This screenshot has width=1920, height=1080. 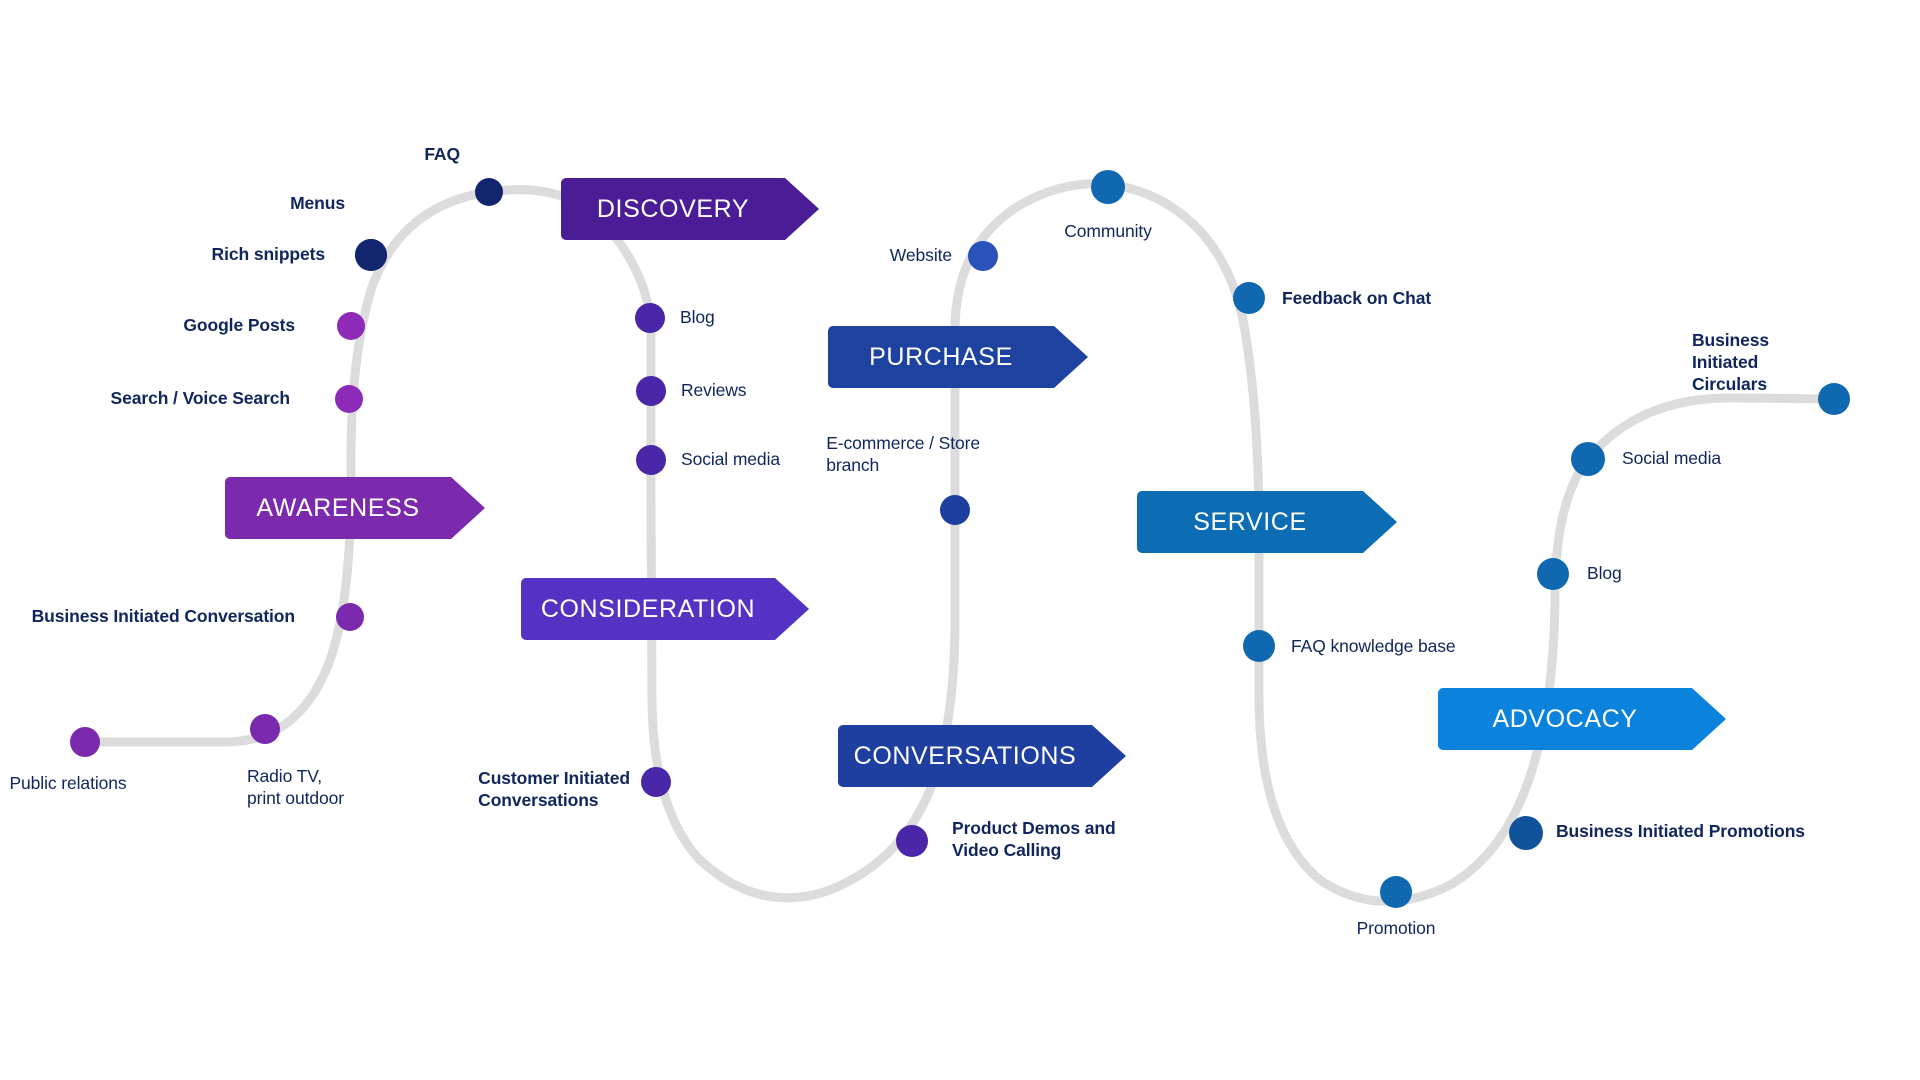 I want to click on stage-banner-arrow-consideration, so click(x=792, y=609).